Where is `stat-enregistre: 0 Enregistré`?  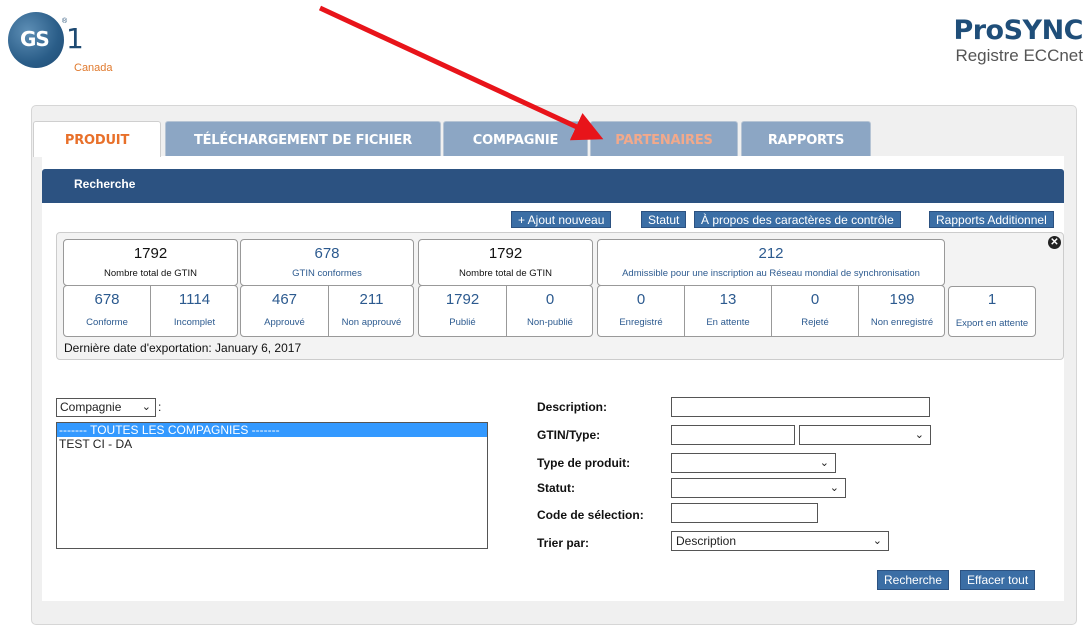 stat-enregistre: 0 Enregistré is located at coordinates (641, 311).